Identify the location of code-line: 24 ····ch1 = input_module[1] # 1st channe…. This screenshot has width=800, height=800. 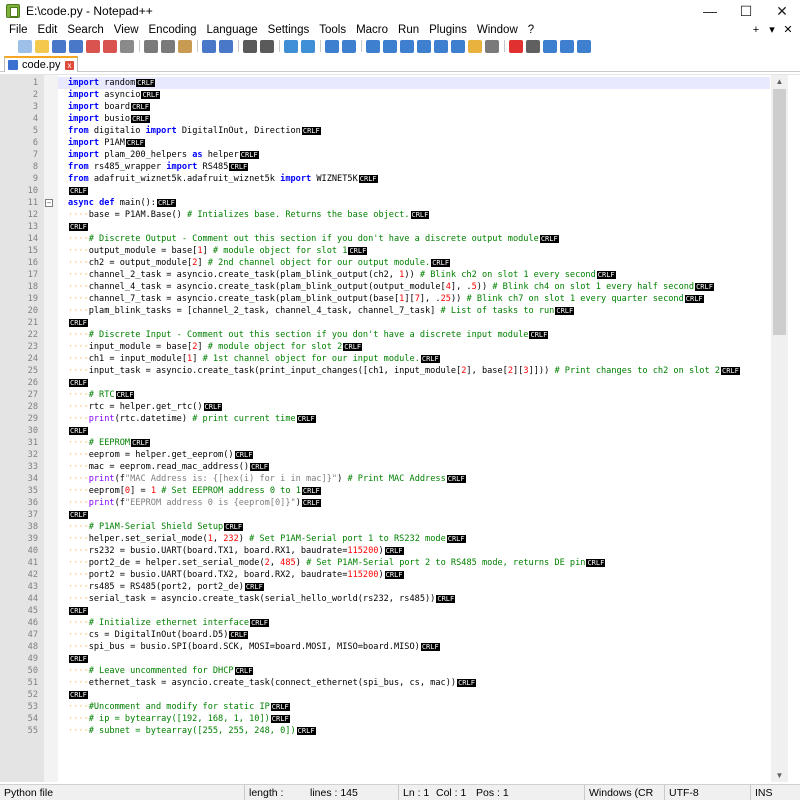
(399, 359).